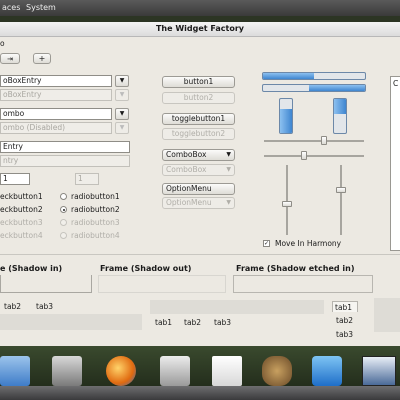 The height and width of the screenshot is (400, 400). I want to click on frame-shadow-in, so click(46, 284).